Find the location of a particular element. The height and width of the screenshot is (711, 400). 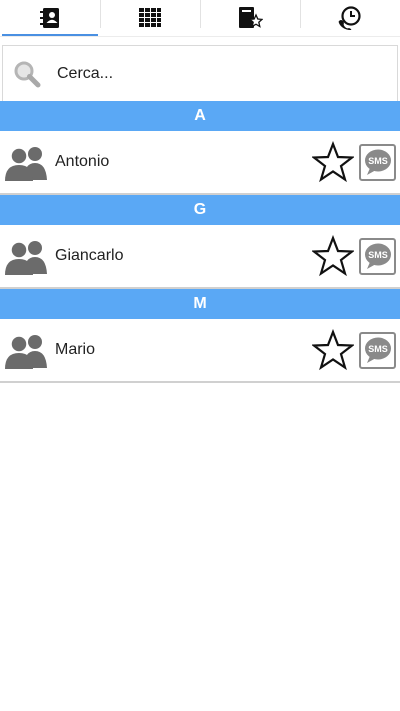

contact-row: Mario SMS is located at coordinates (200, 351).